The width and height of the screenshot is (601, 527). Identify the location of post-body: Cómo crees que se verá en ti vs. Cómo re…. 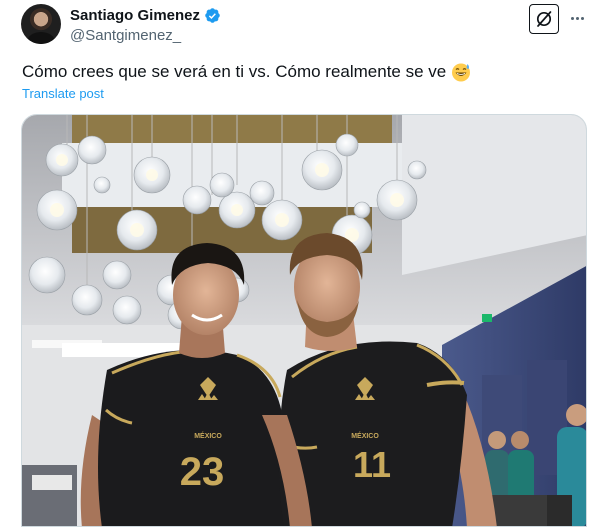
(234, 71).